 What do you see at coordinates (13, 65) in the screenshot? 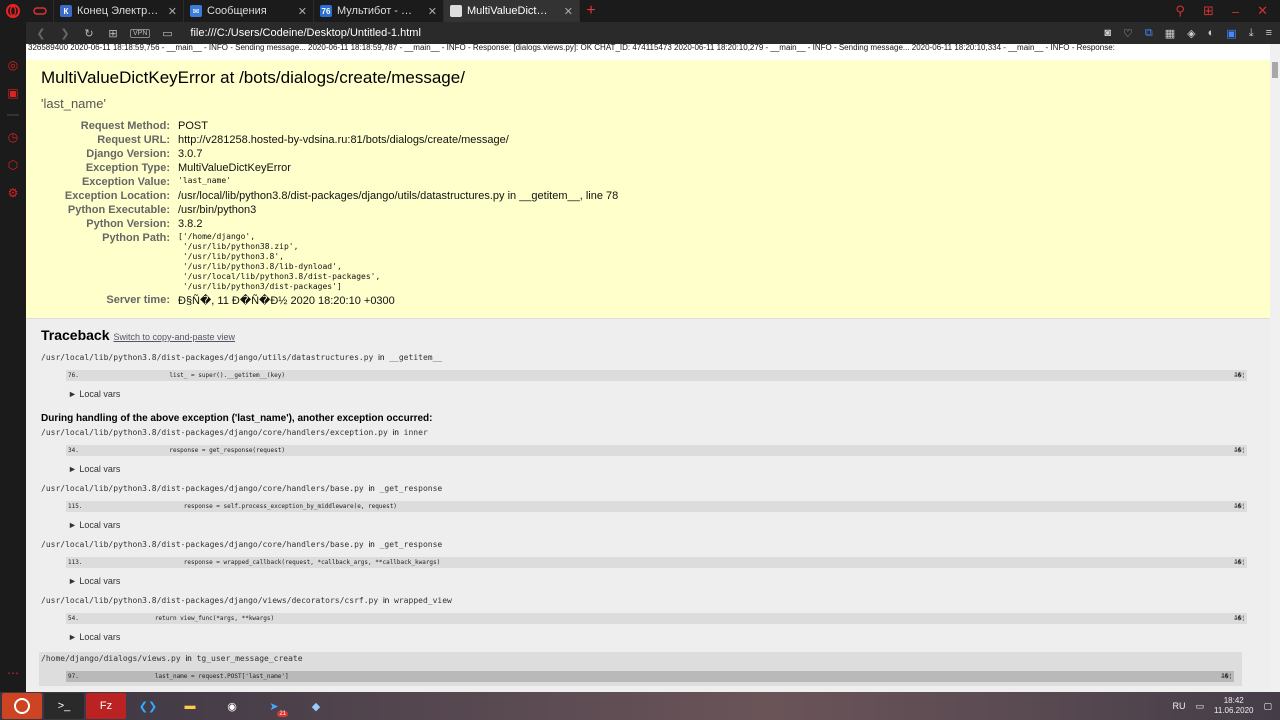
I see `speed-dial-icon: ◎` at bounding box center [13, 65].